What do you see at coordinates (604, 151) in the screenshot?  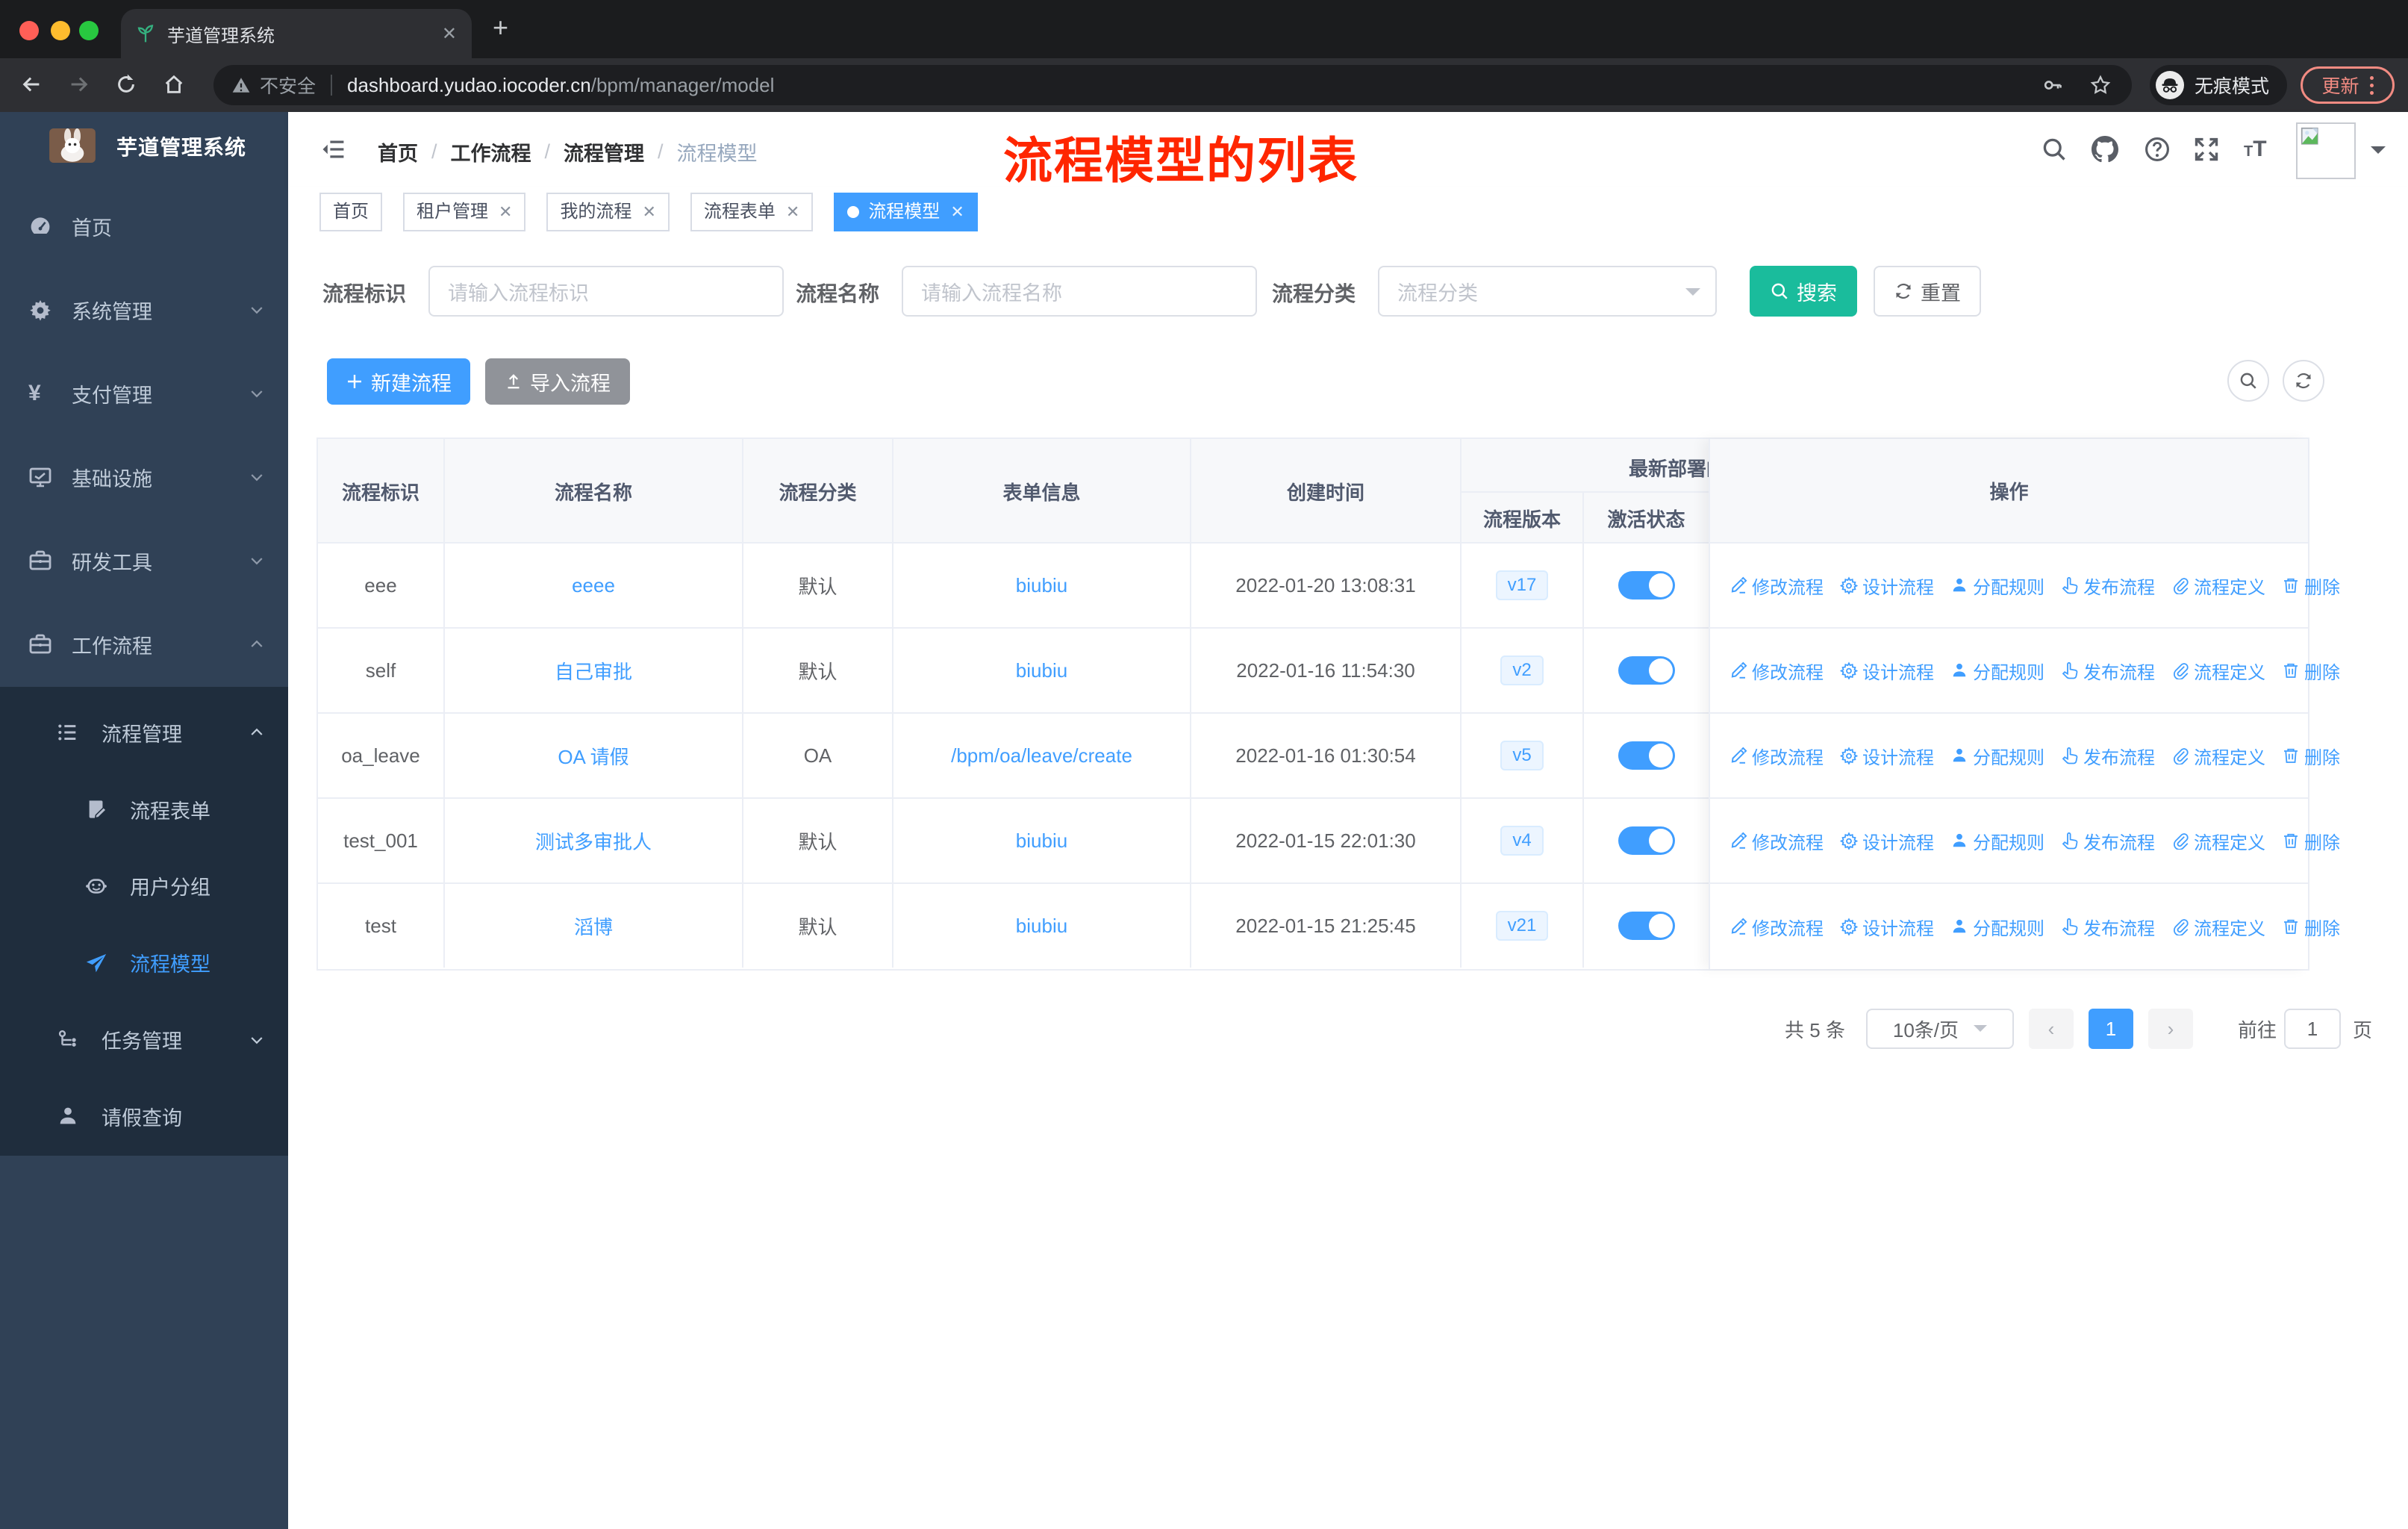 I see `breadcrumb-process-mgmt: 流程管理` at bounding box center [604, 151].